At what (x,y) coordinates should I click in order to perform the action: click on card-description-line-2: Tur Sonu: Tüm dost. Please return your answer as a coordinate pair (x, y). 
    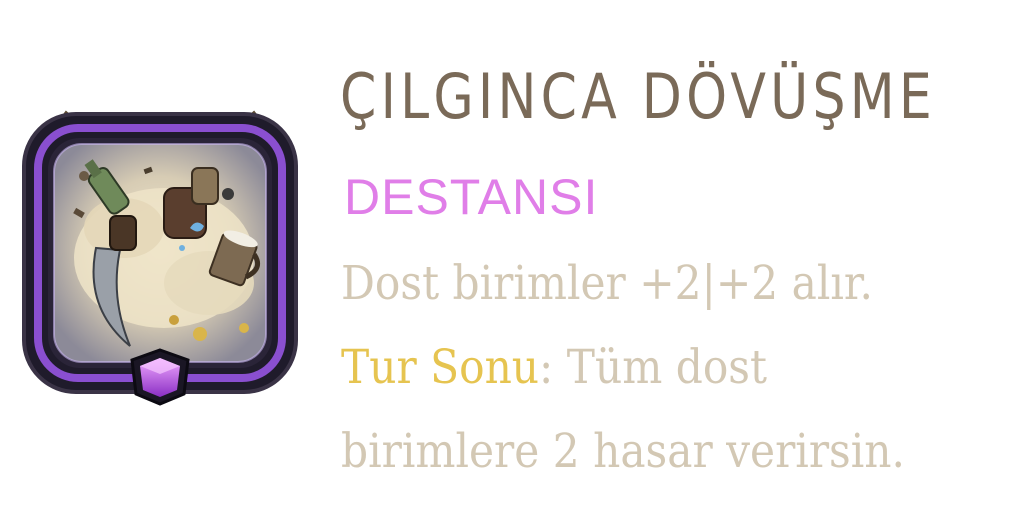
    Looking at the image, I should click on (554, 367).